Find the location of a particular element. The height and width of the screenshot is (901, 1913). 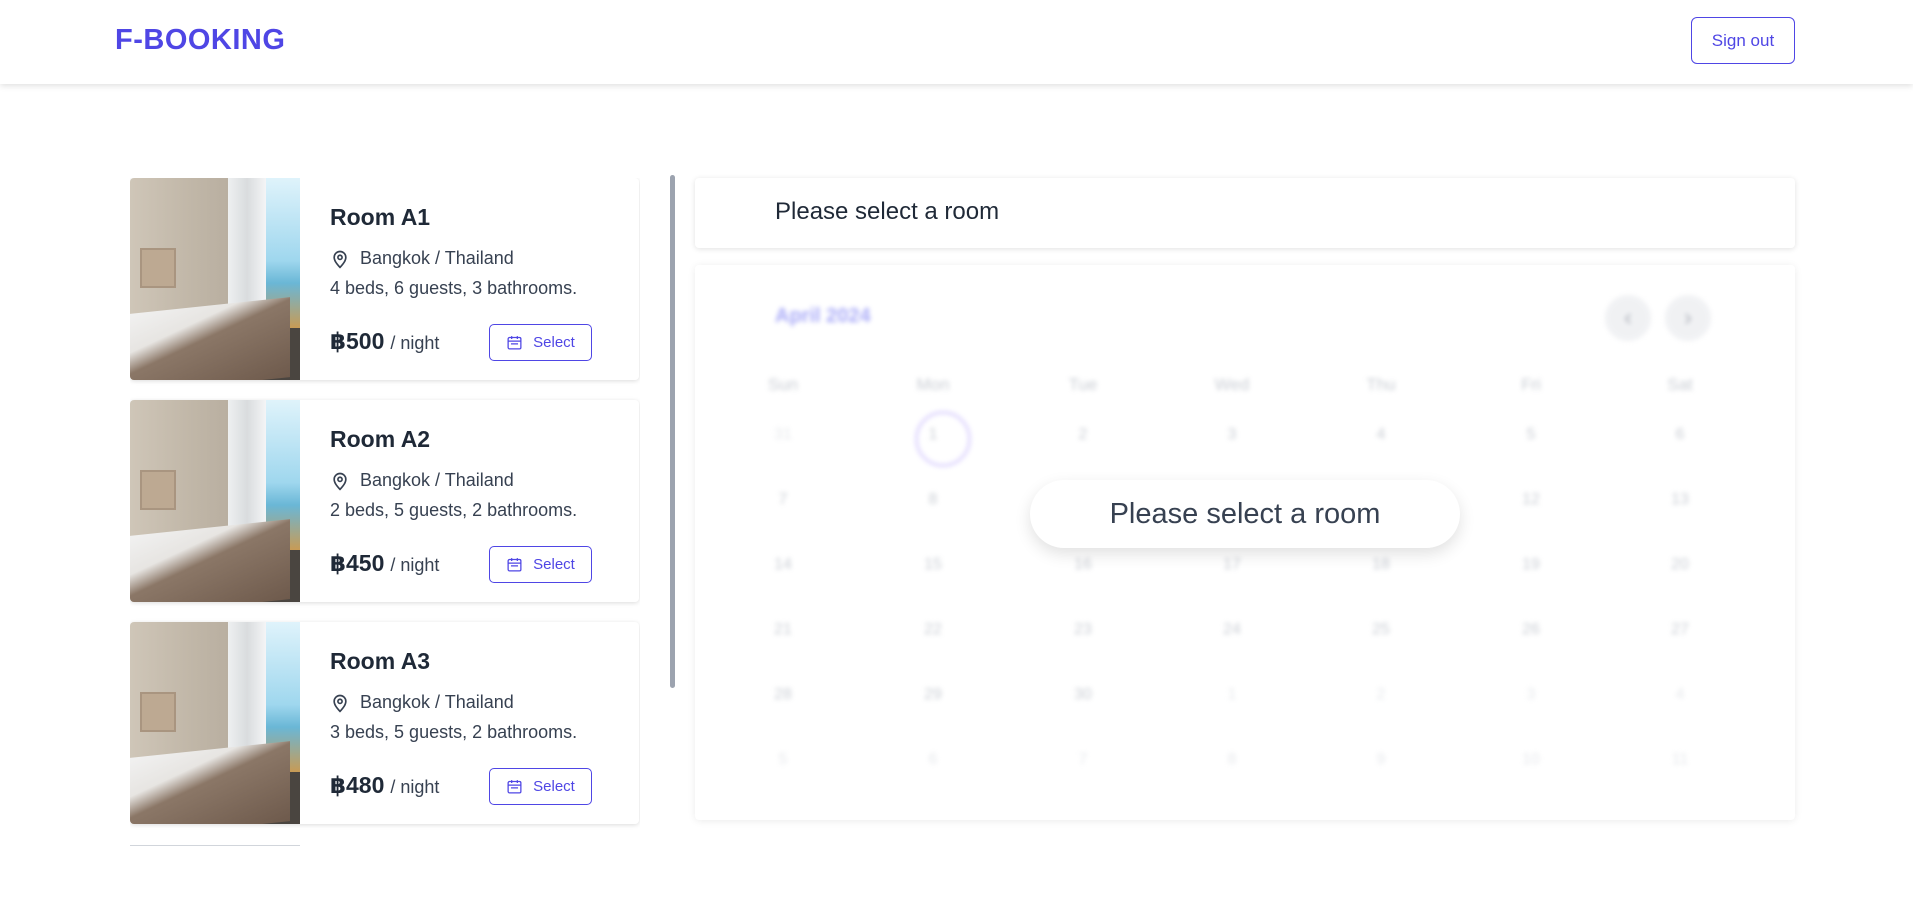

calendar-month: April 2024 is located at coordinates (823, 316).